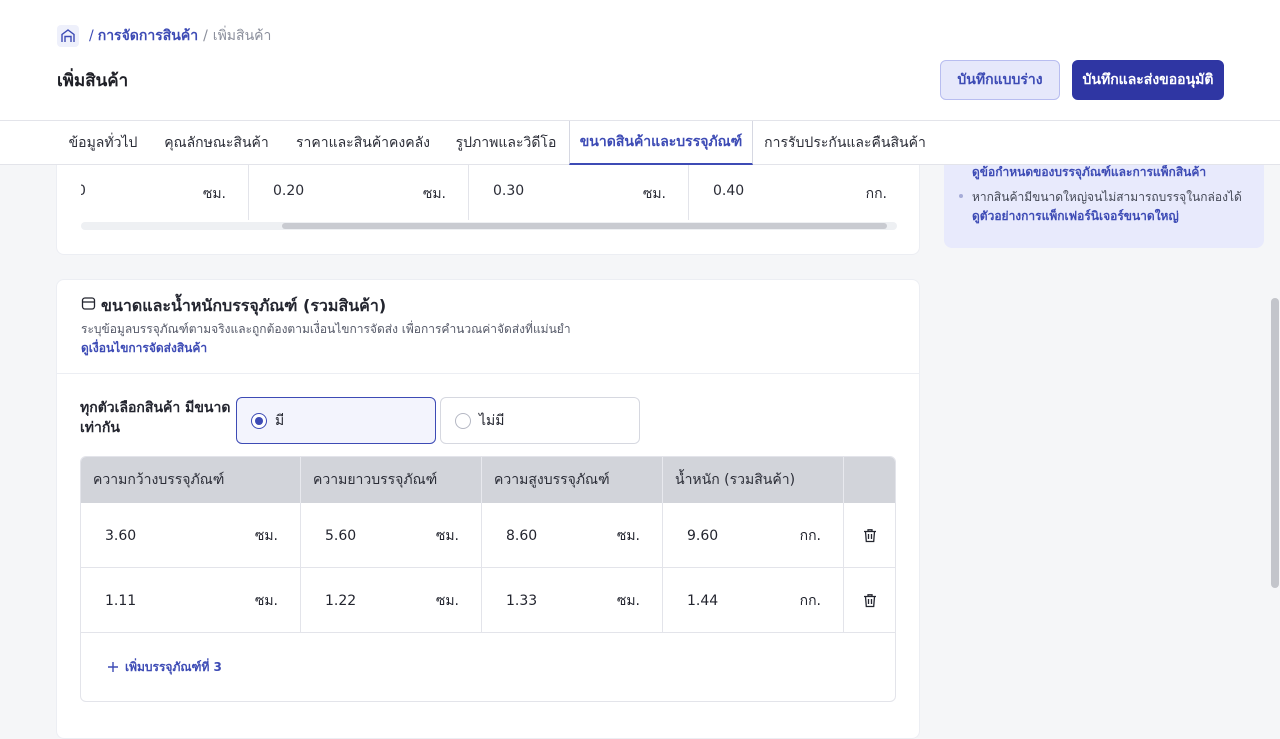 This screenshot has height=739, width=1280. I want to click on tab-price-inventory: ราคาและสินค้าคงคลัง, so click(363, 143).